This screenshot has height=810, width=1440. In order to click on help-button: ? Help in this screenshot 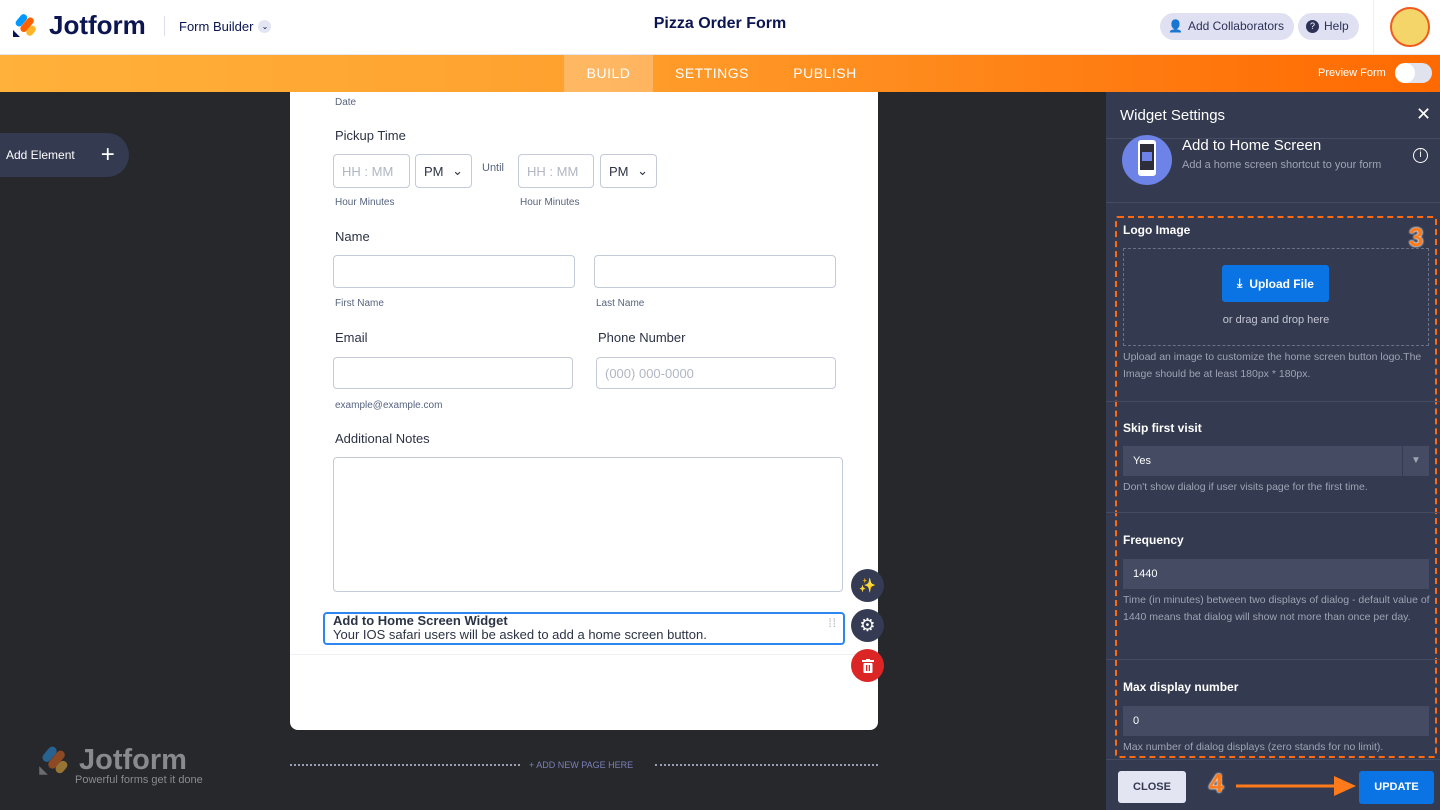, I will do `click(1328, 26)`.